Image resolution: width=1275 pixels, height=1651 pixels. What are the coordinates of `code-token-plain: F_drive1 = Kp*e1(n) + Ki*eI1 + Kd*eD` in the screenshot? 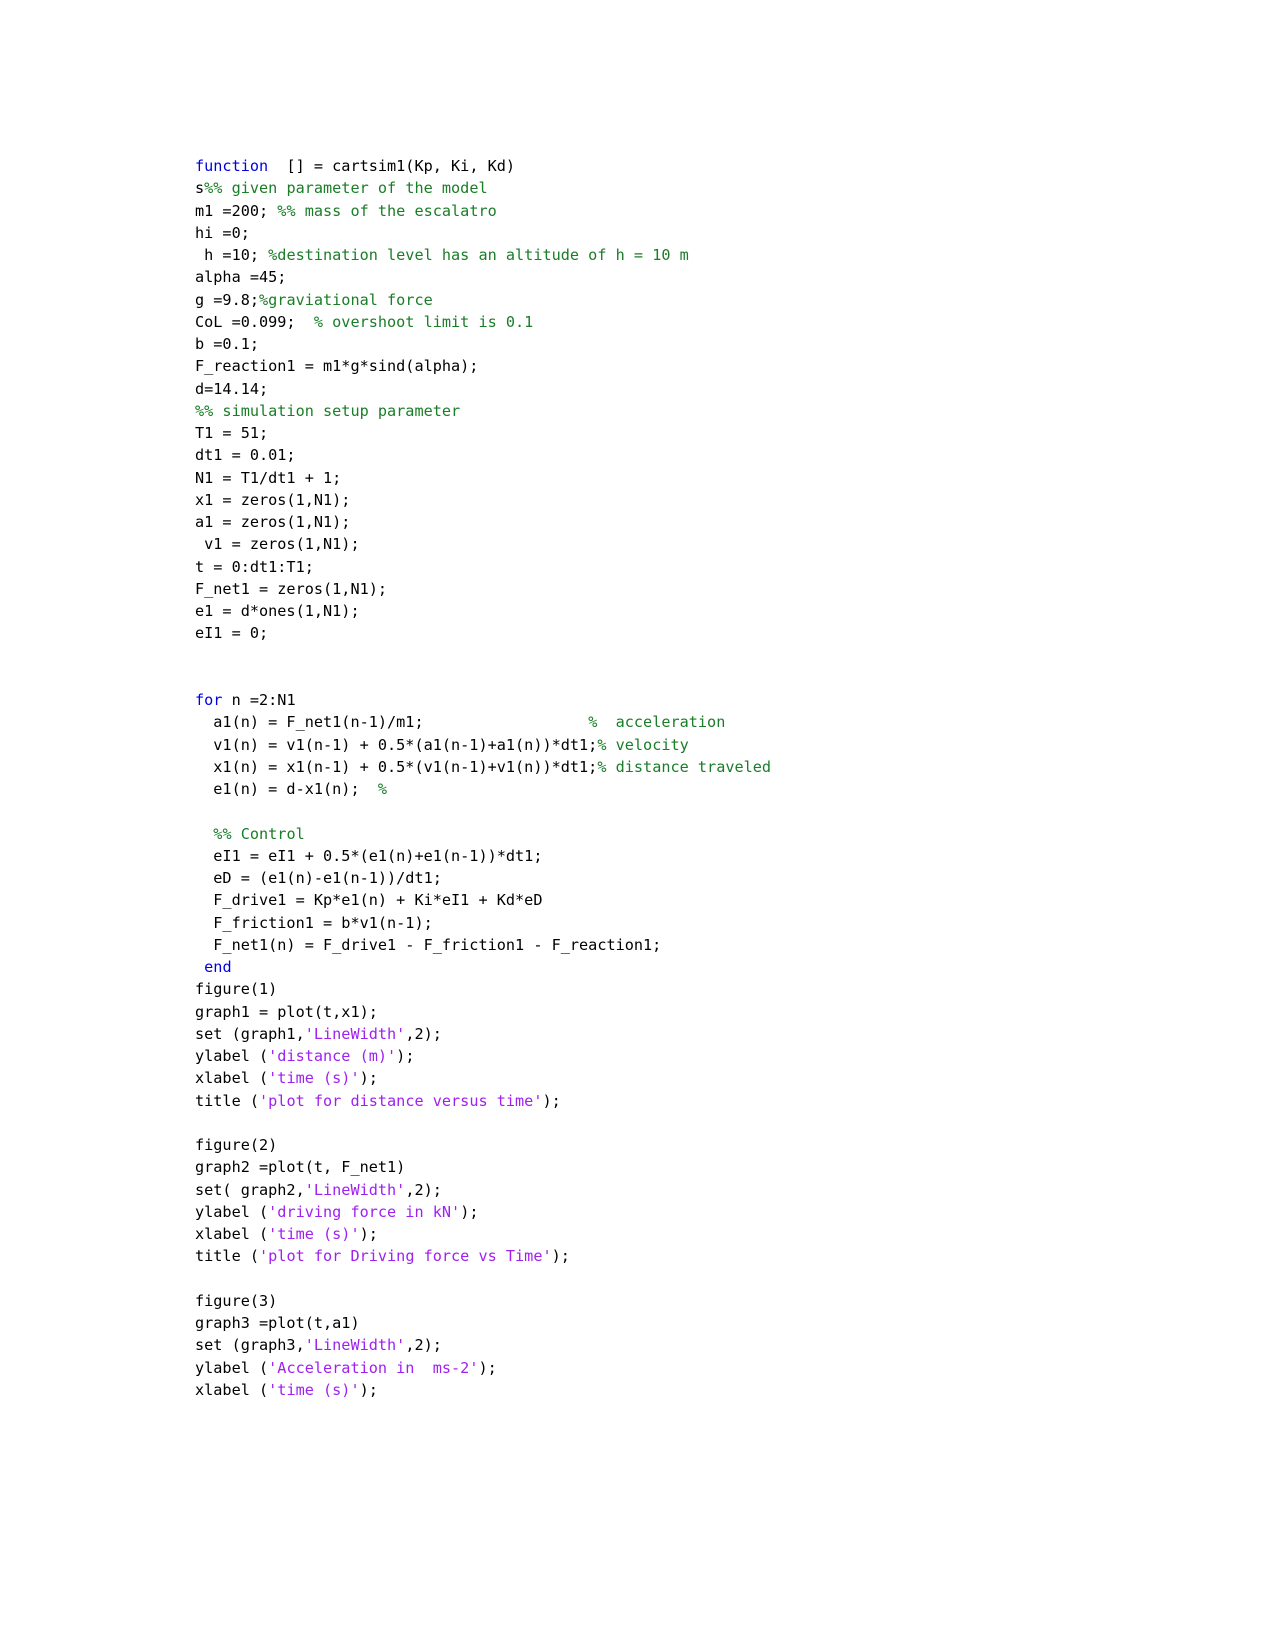 It's located at (369, 900).